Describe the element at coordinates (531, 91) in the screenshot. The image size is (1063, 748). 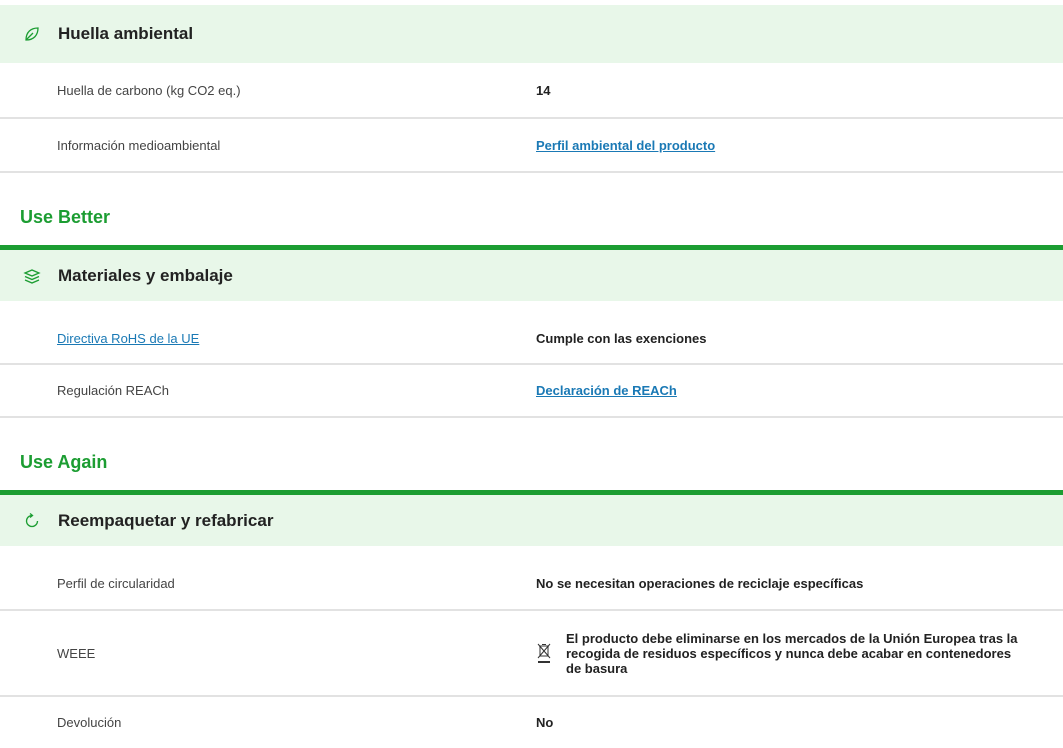
I see `row-carbon-footprint: Huella de carbono (kg CO2 eq.) 14` at that location.